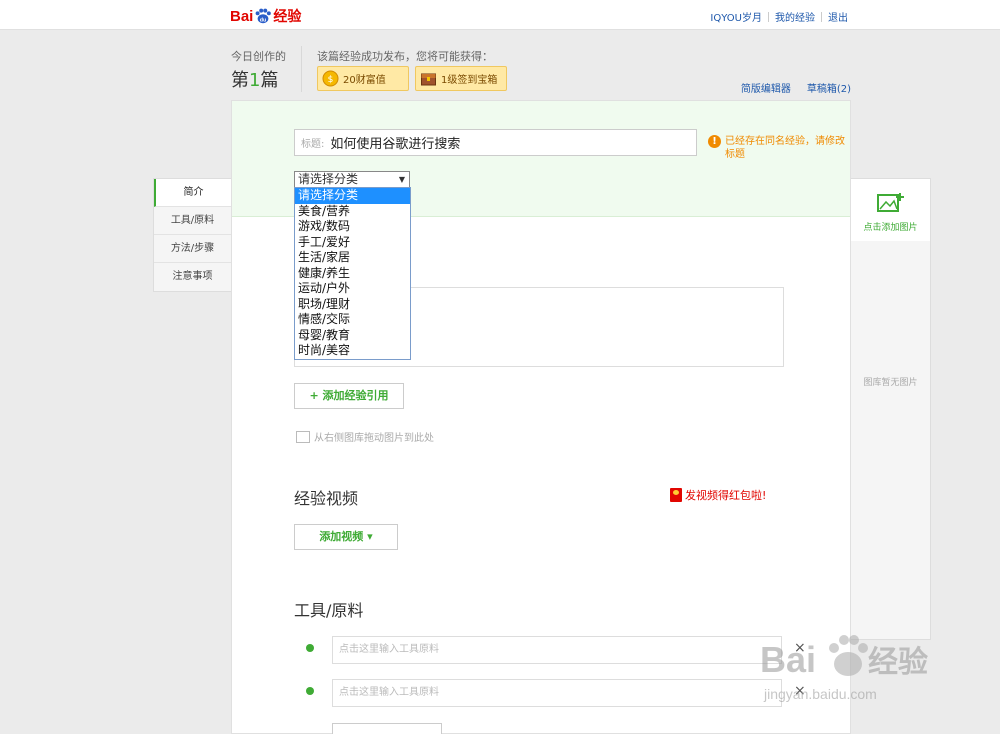  What do you see at coordinates (395, 144) in the screenshot?
I see `title-value: 如何使用谷歌进行搜索` at bounding box center [395, 144].